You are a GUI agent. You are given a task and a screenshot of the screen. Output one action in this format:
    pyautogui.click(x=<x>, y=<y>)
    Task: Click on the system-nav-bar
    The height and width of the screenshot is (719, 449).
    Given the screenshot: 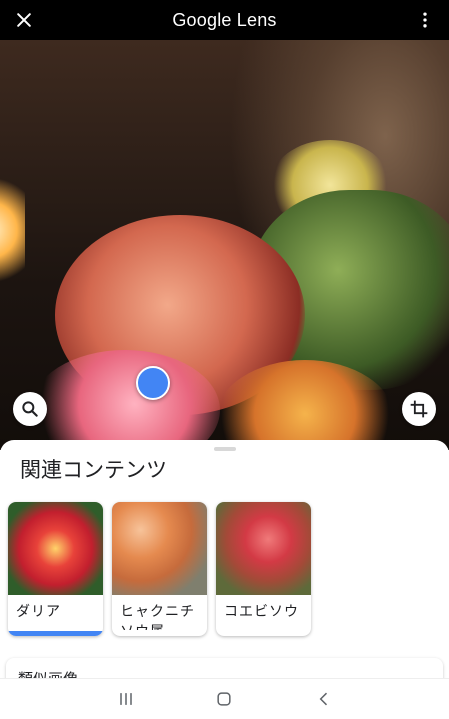 What is the action you would take?
    pyautogui.click(x=224, y=698)
    